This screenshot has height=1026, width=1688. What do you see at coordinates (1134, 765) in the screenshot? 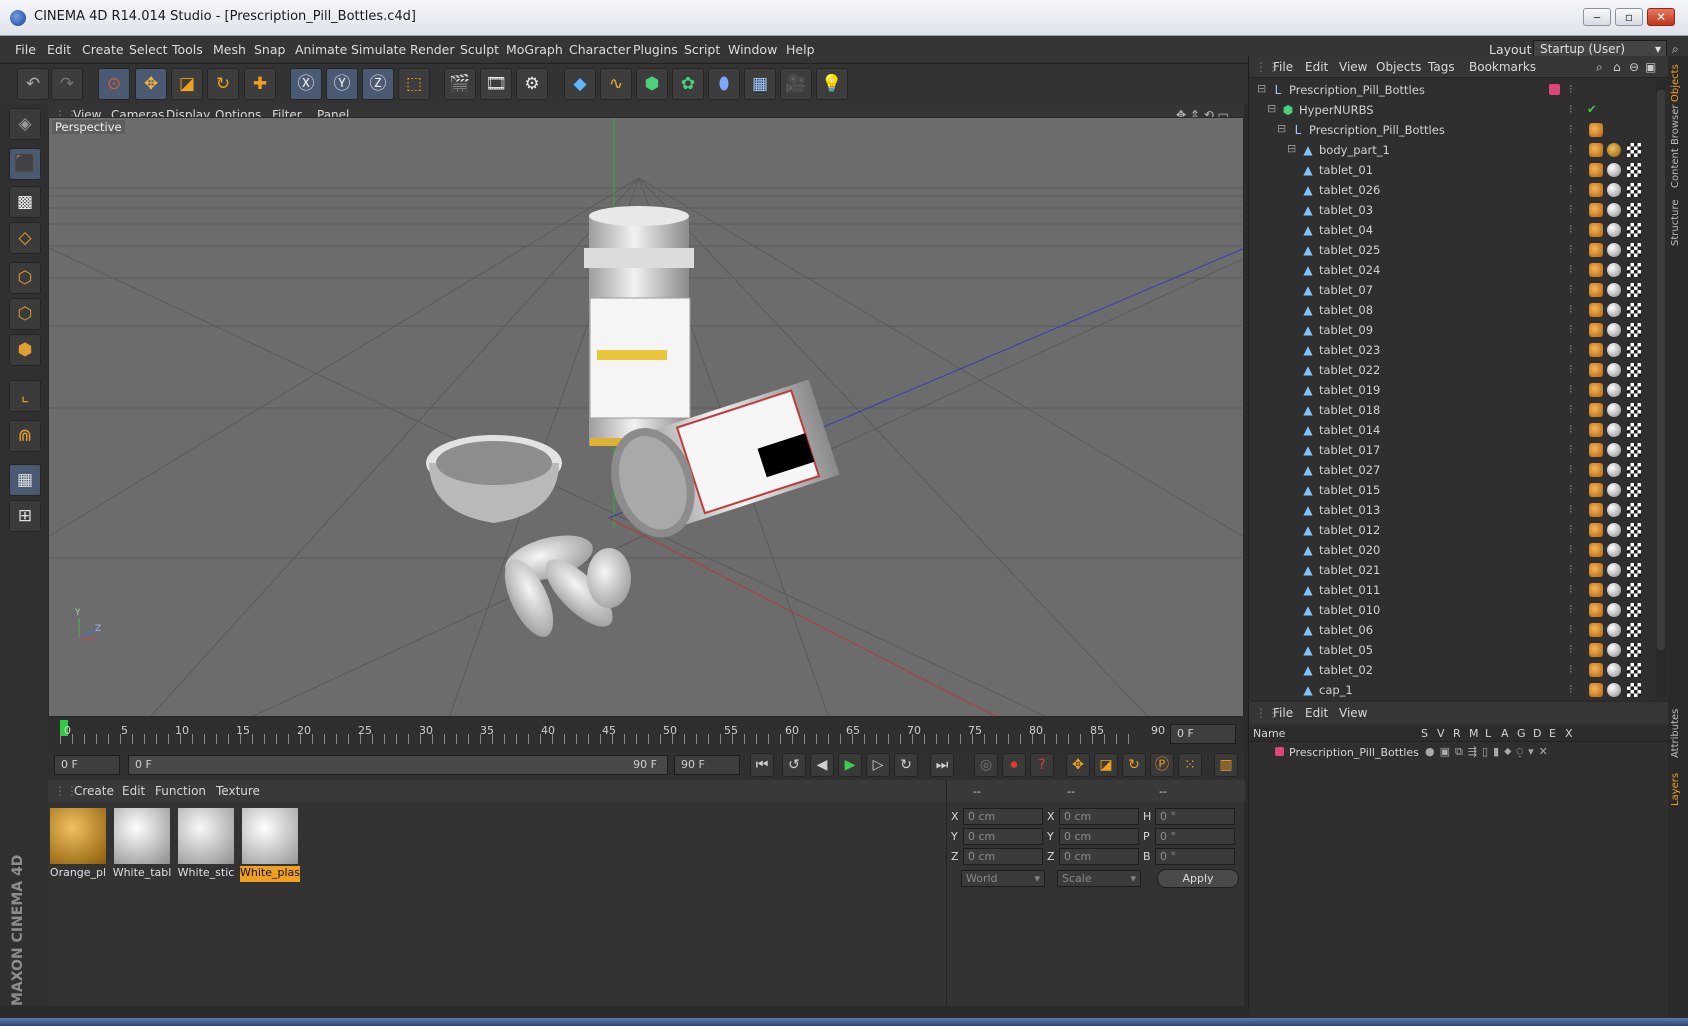
I see `key-rotation-icon: ↻` at bounding box center [1134, 765].